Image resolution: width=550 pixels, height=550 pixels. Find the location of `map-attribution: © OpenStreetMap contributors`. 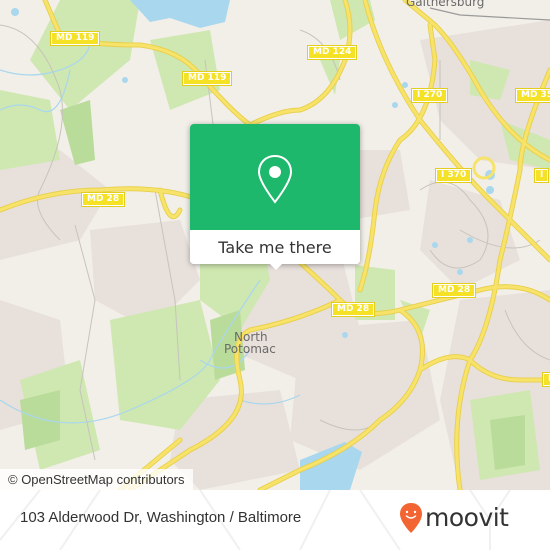

map-attribution: © OpenStreetMap contributors is located at coordinates (96, 479).